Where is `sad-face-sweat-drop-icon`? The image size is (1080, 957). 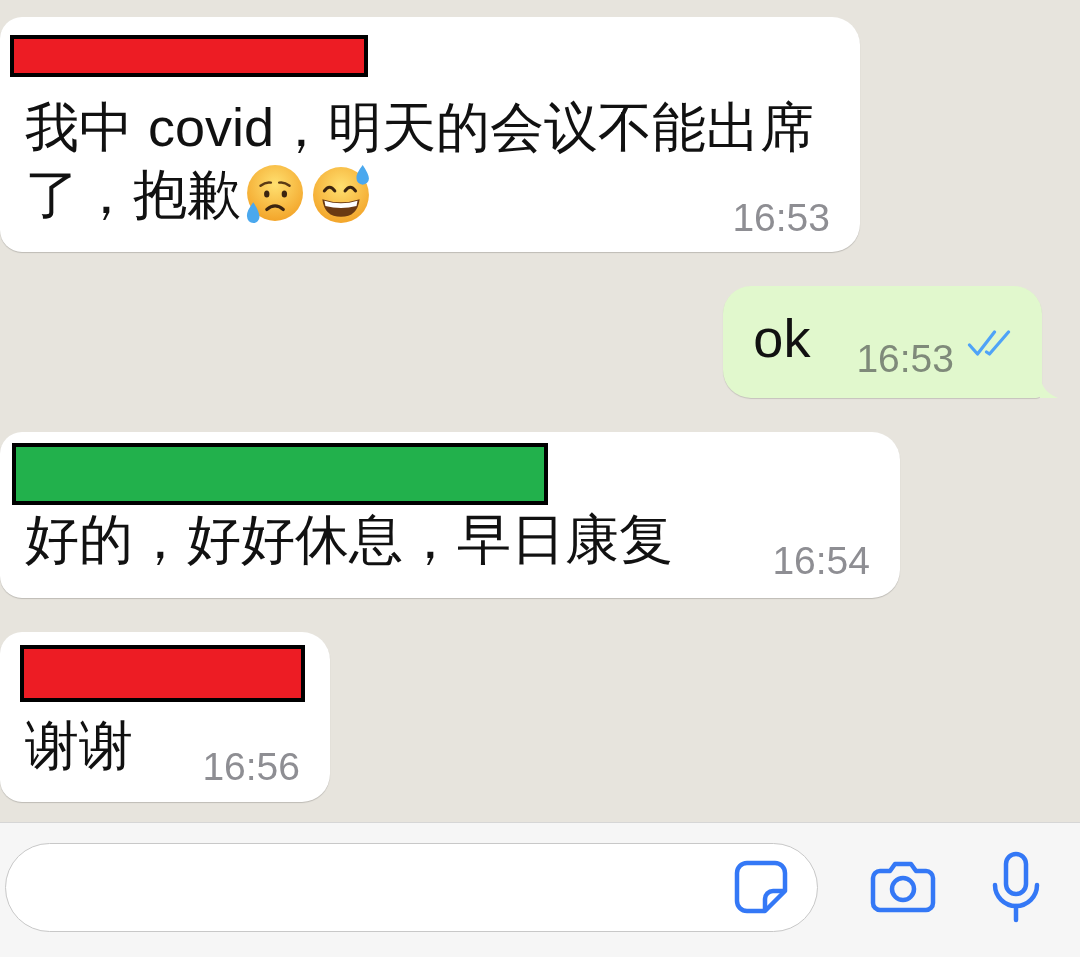
sad-face-sweat-drop-icon is located at coordinates (274, 194).